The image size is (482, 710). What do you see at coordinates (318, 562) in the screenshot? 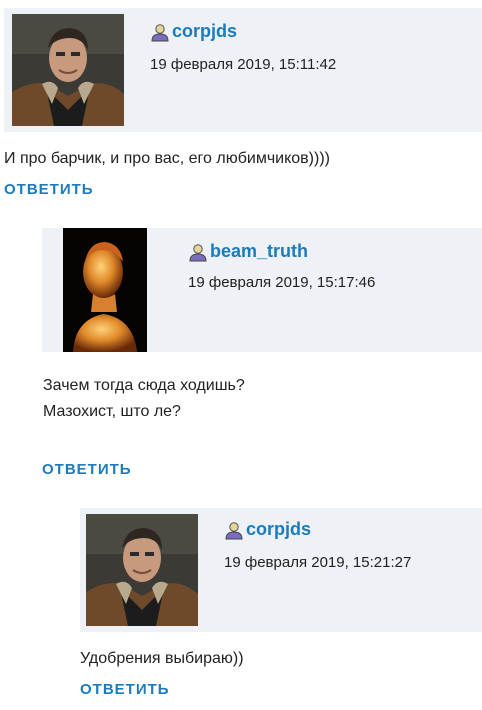
I see `comment-timestamp: 19 февраля 2019, 15:21:27` at bounding box center [318, 562].